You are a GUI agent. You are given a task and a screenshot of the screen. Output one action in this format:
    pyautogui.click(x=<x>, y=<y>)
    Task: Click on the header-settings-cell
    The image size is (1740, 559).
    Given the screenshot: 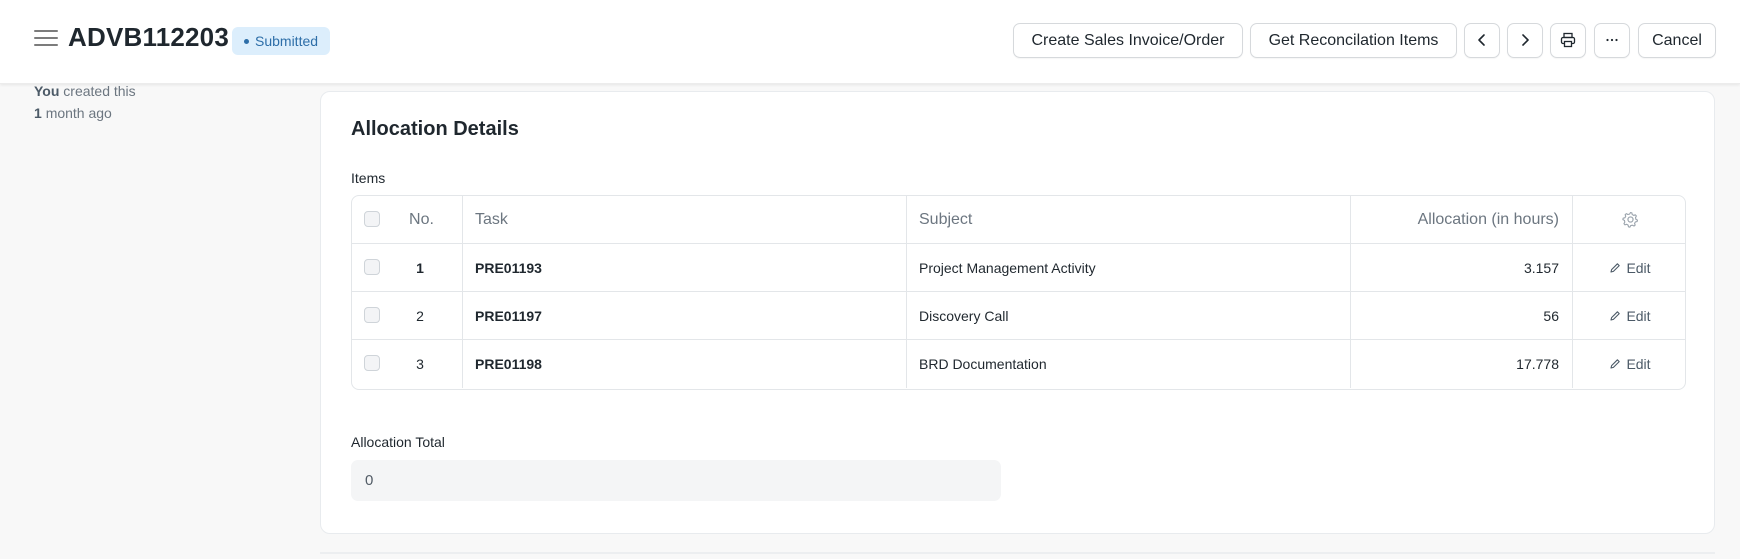 What is the action you would take?
    pyautogui.click(x=1629, y=220)
    